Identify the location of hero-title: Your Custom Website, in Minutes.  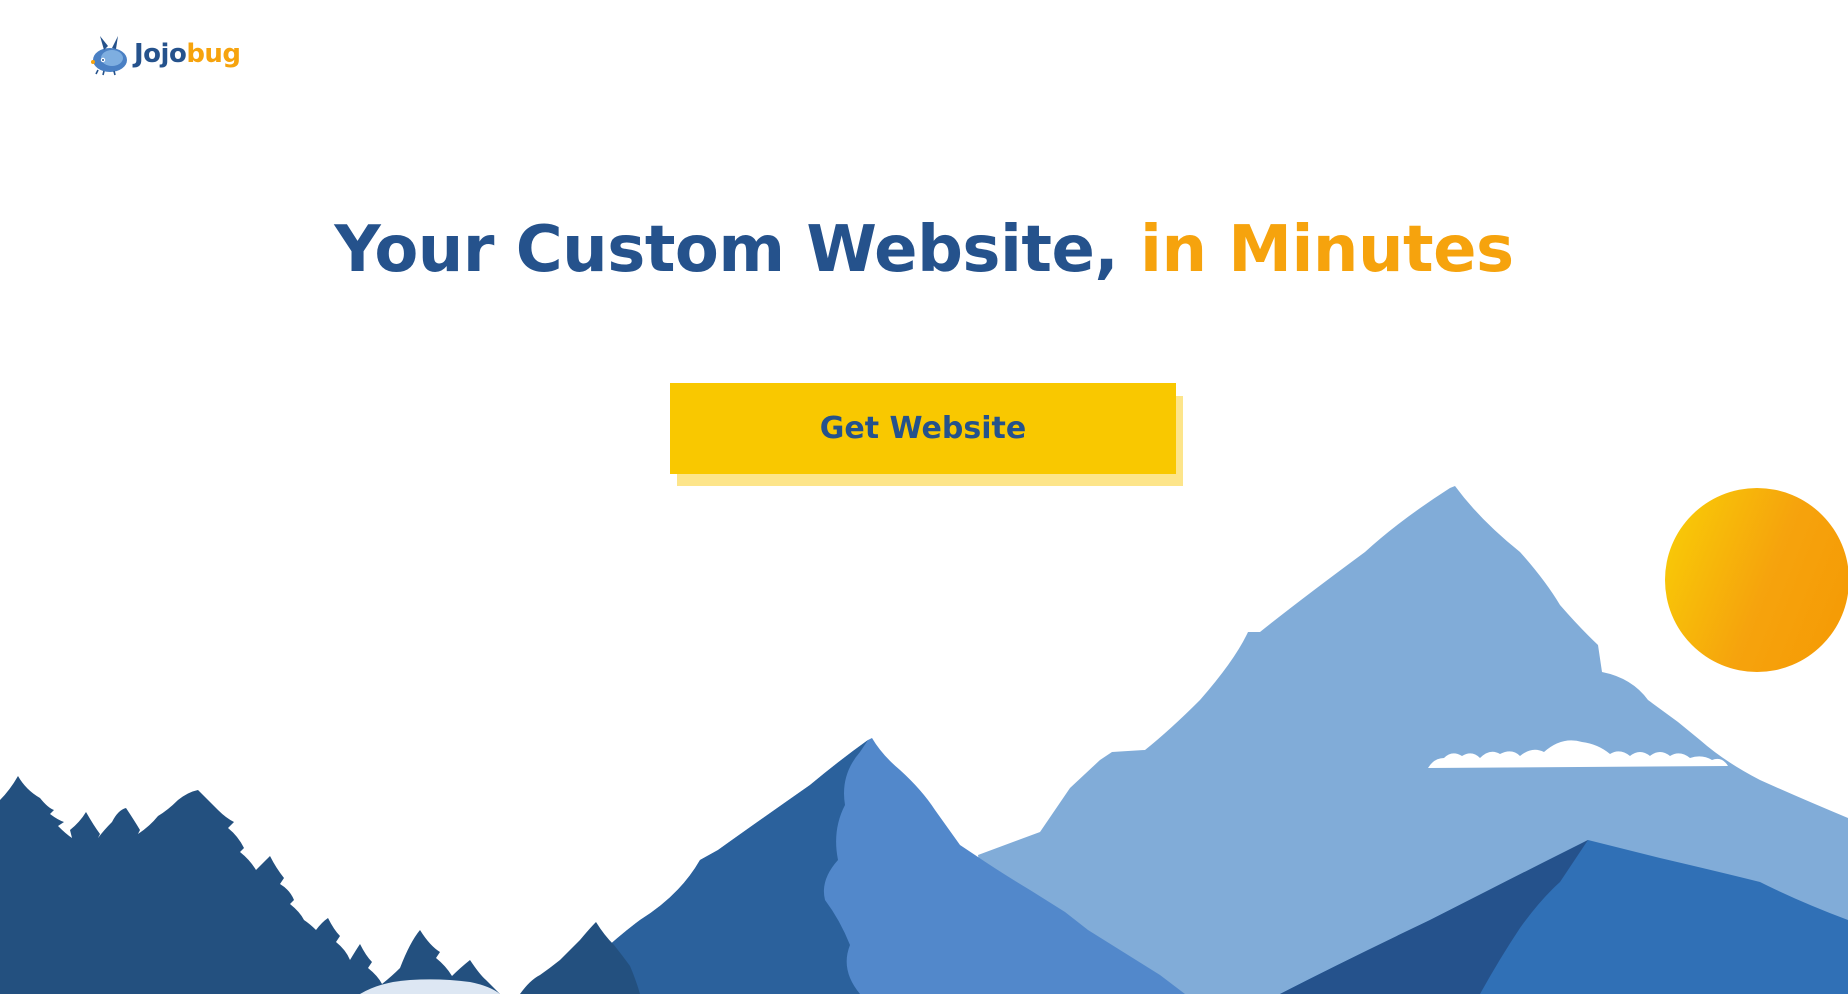
(924, 250).